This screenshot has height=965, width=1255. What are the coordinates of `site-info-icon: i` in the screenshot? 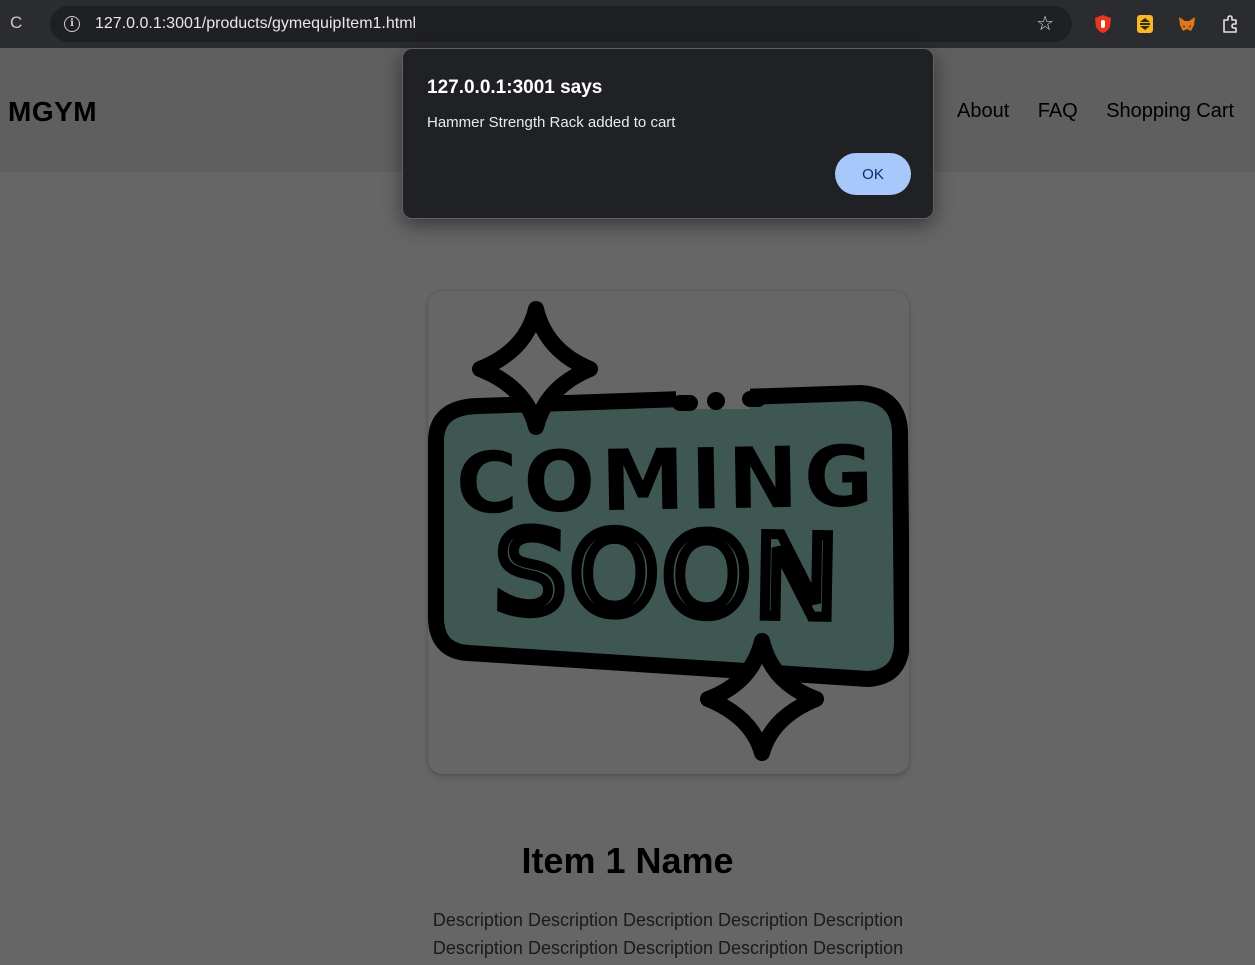 It's located at (72, 24).